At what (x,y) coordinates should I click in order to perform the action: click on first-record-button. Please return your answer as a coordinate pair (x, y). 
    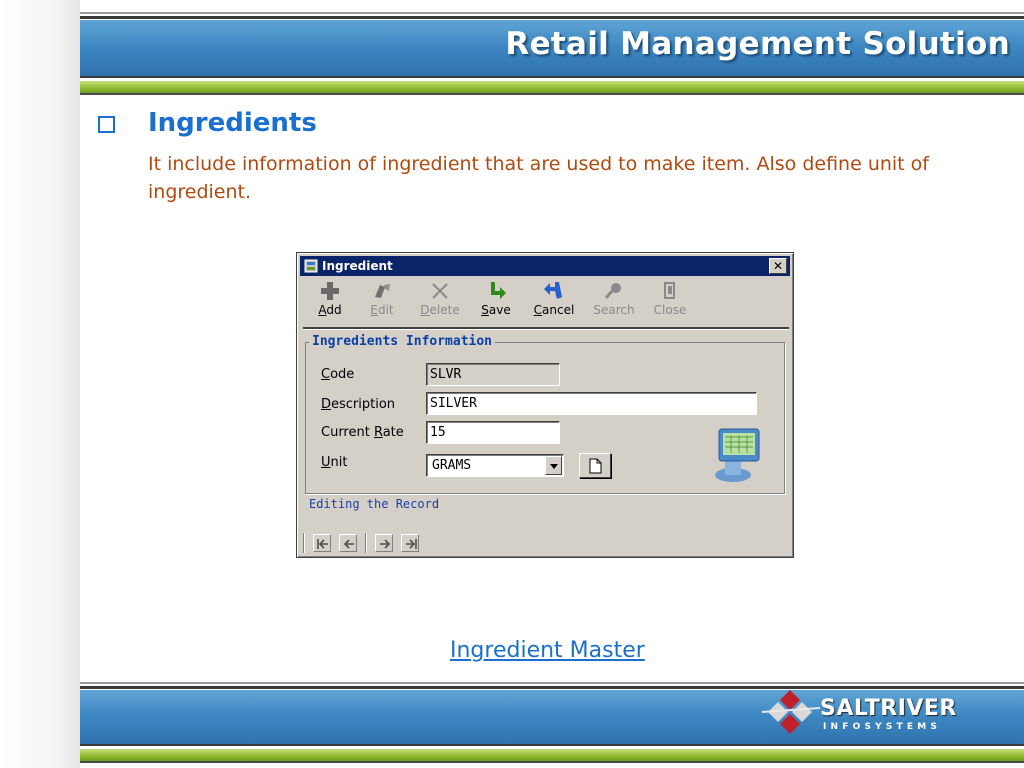
    Looking at the image, I should click on (322, 543).